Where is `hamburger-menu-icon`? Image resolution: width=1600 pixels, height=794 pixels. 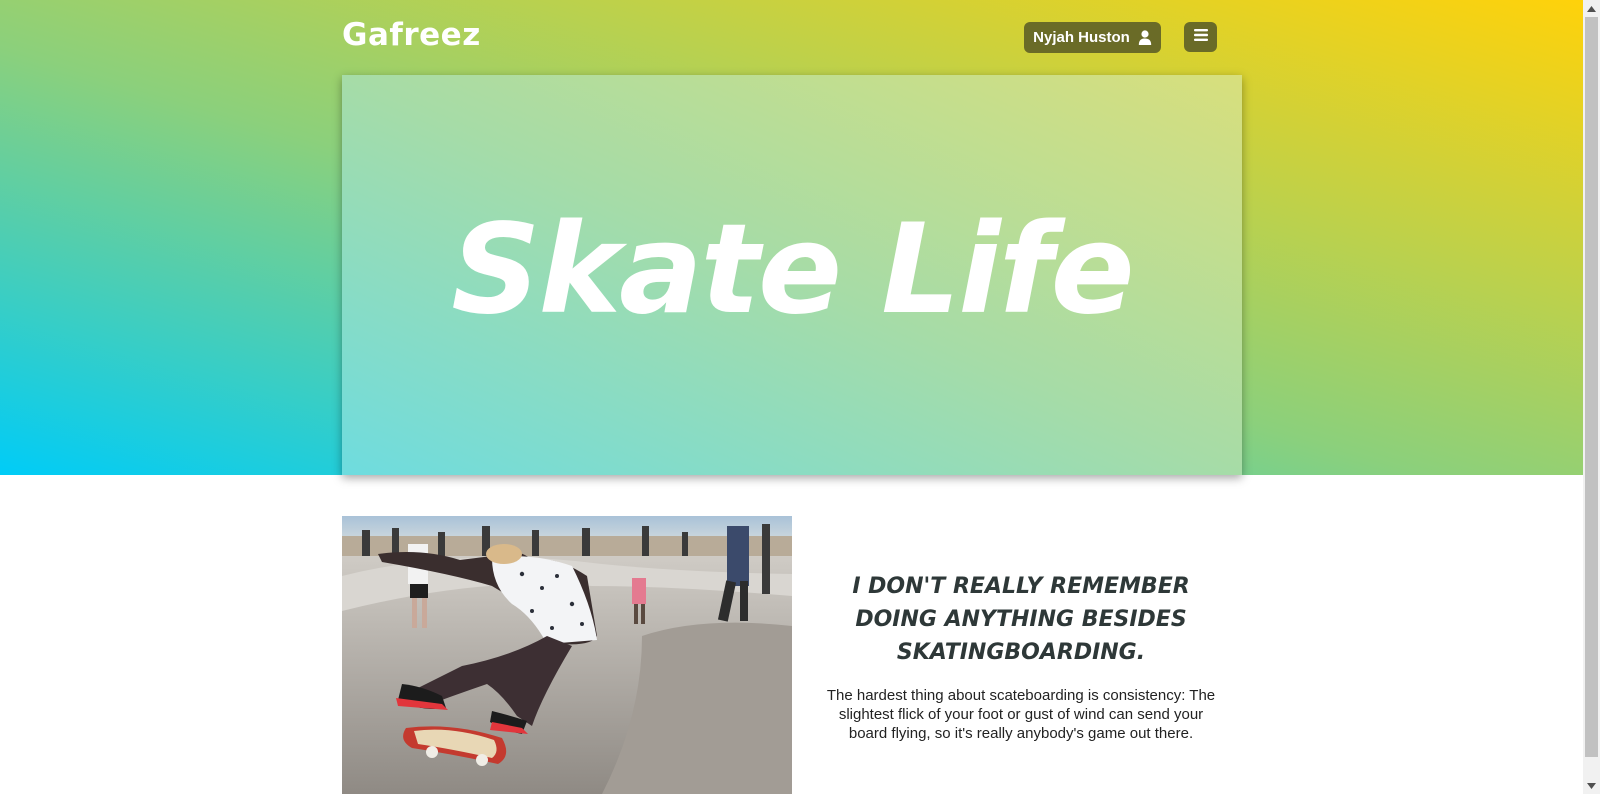 hamburger-menu-icon is located at coordinates (1200, 37).